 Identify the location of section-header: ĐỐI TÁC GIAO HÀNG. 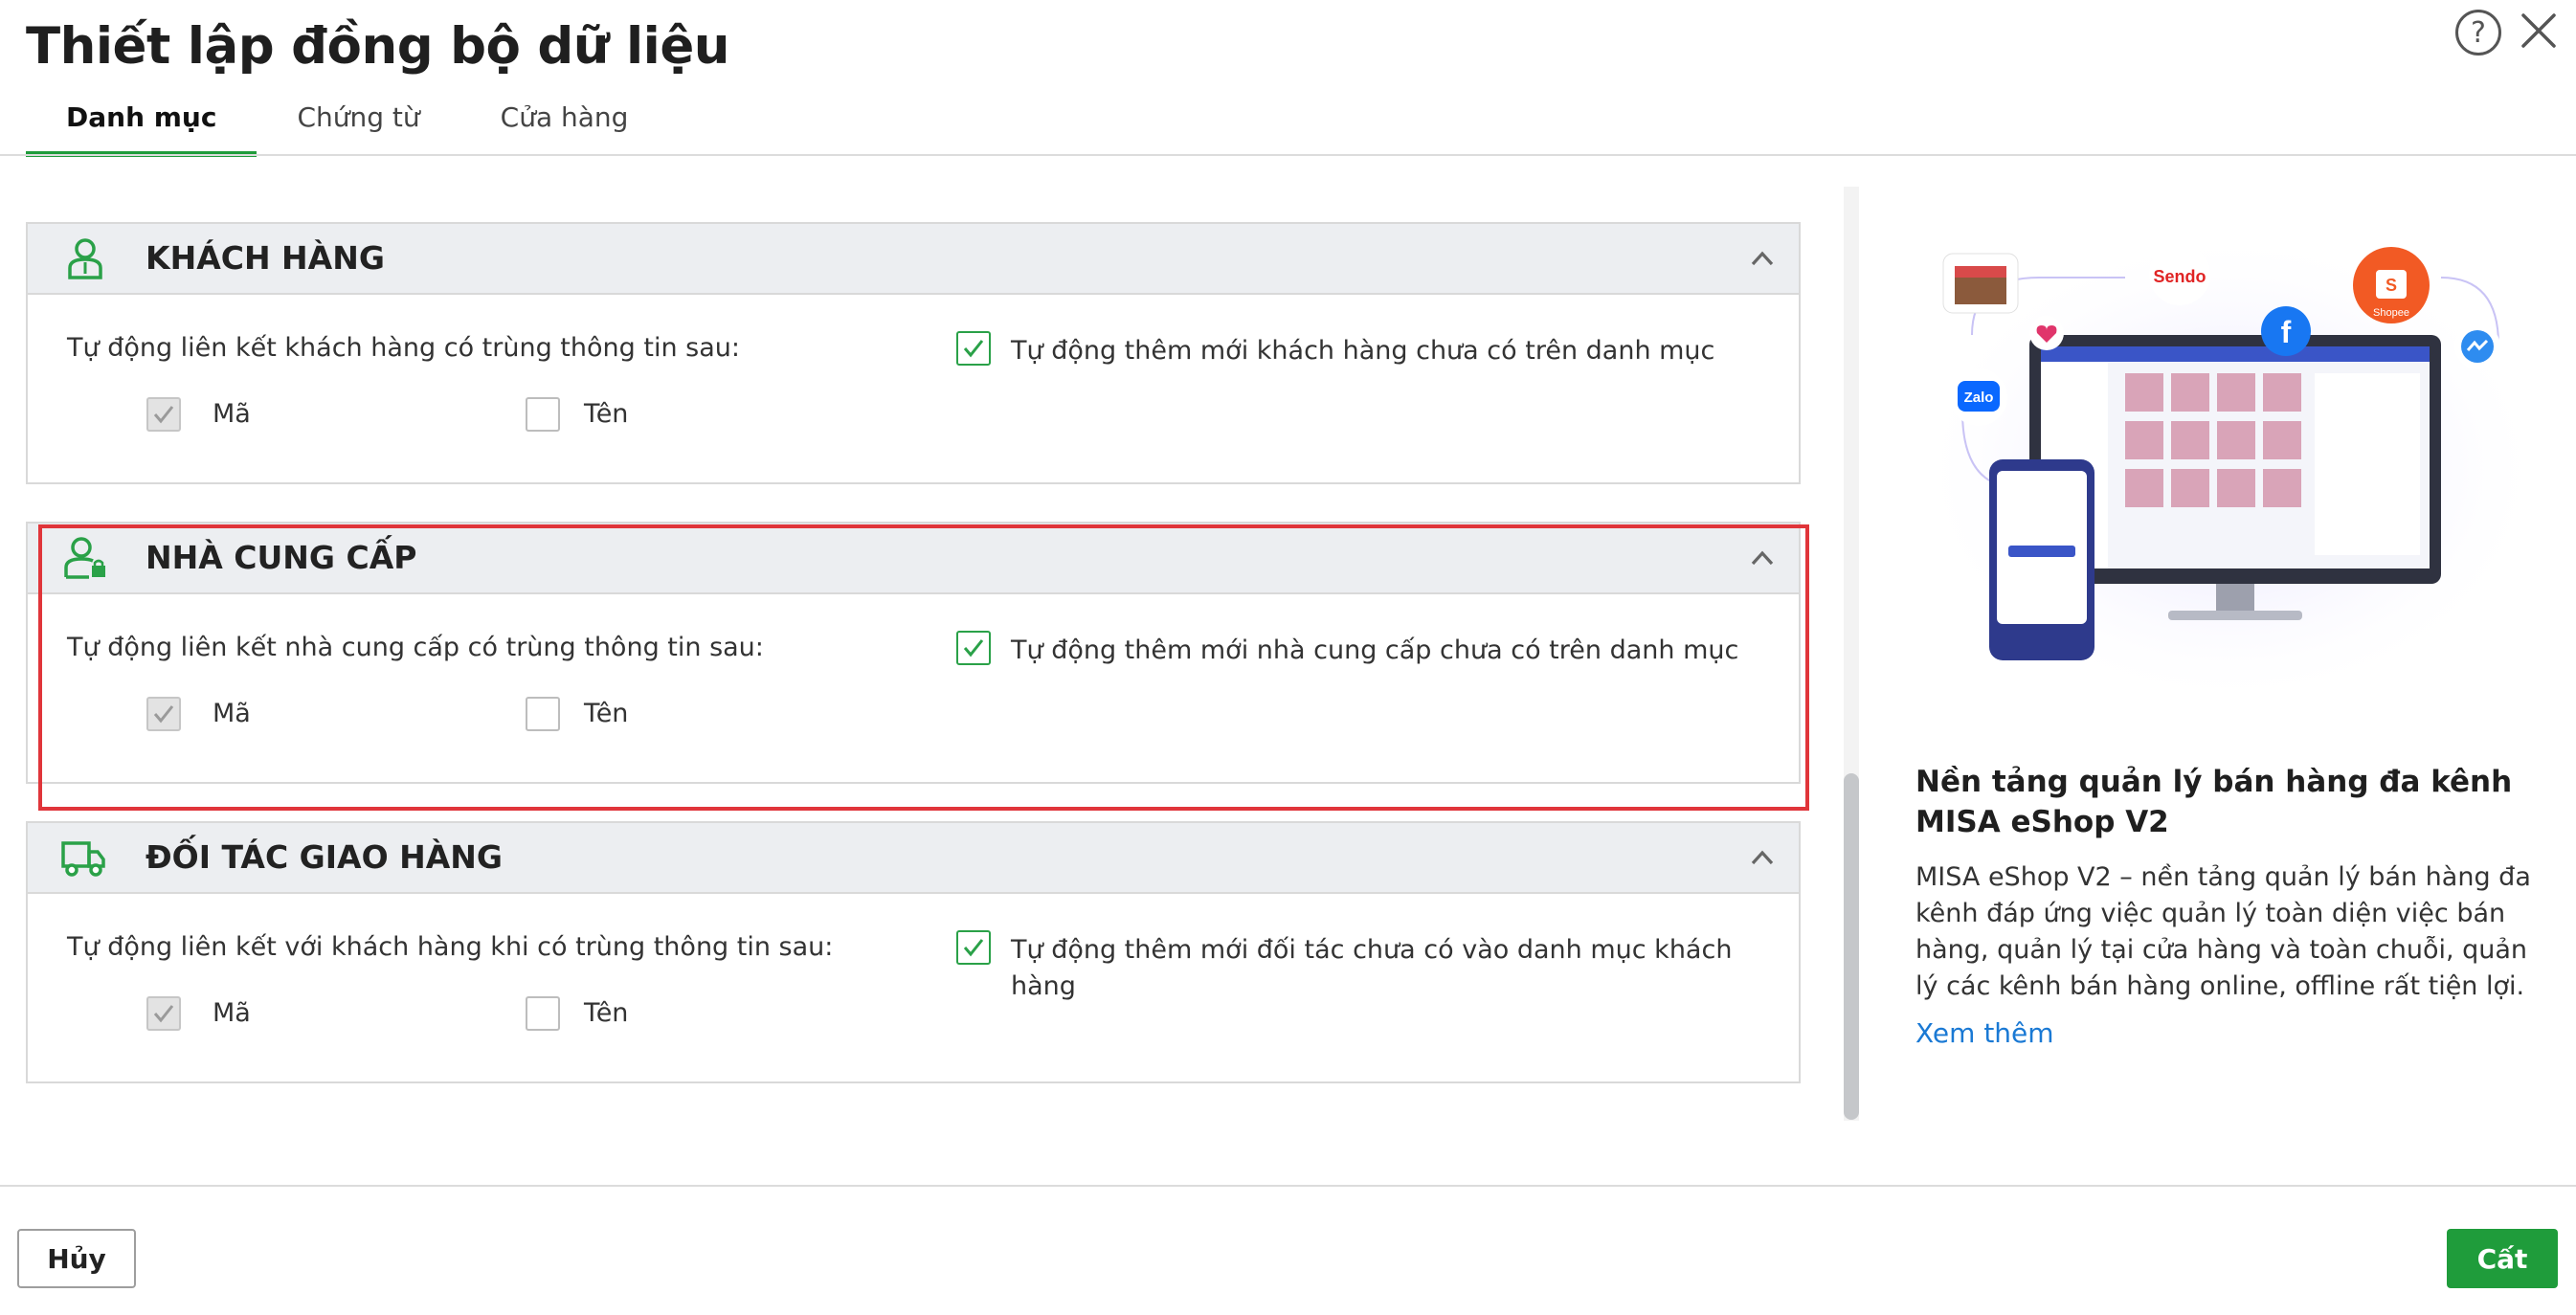
(914, 858).